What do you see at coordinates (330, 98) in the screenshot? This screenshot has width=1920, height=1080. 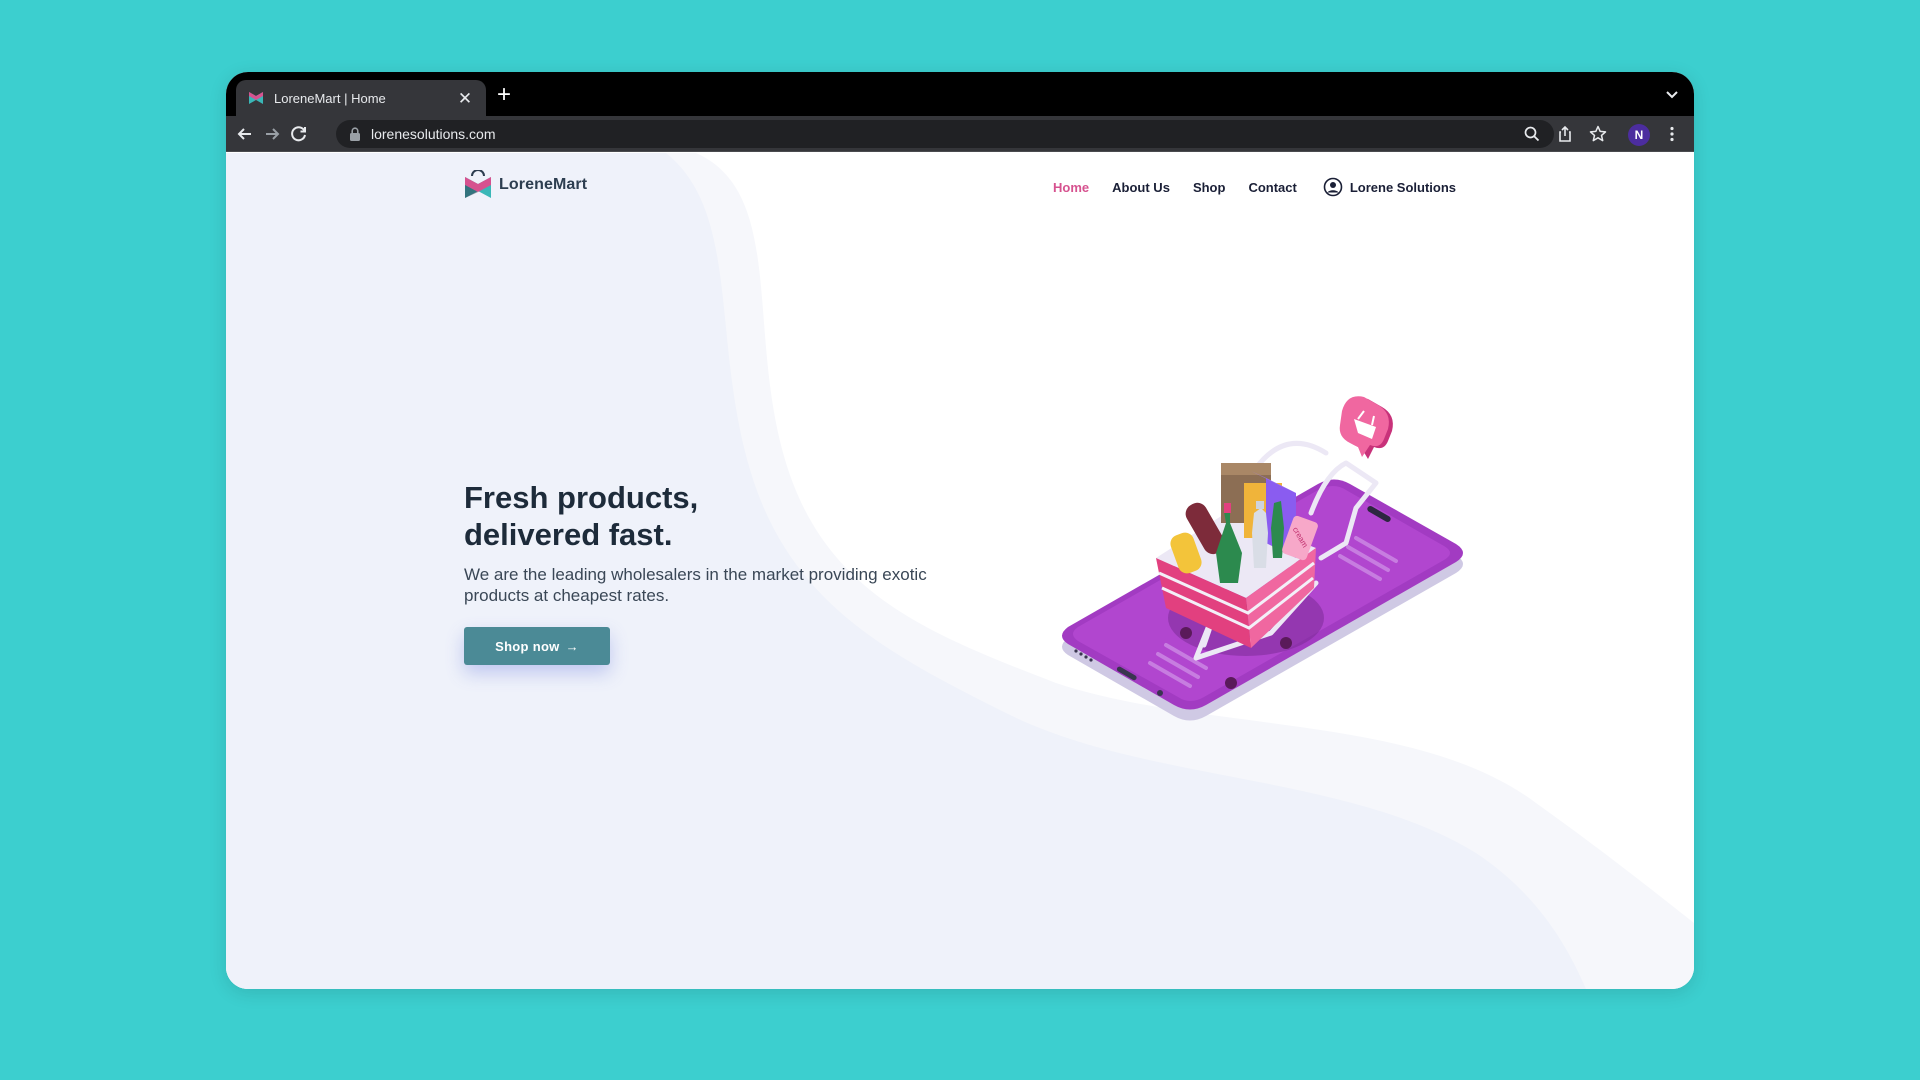 I see `tab-title: LoreneMart | Home` at bounding box center [330, 98].